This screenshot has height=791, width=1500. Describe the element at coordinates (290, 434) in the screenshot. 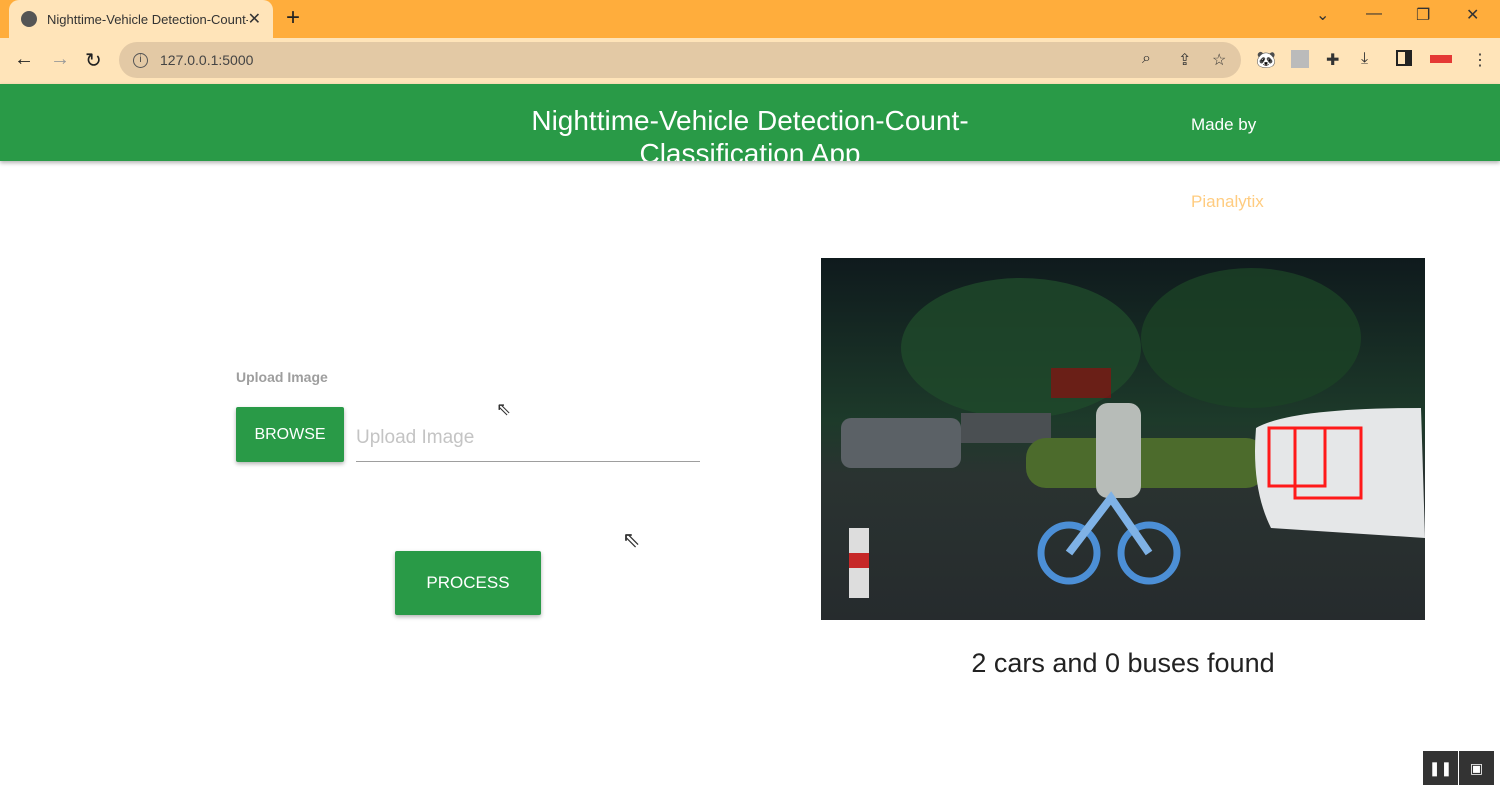

I see `browse-button: BROWSE` at that location.